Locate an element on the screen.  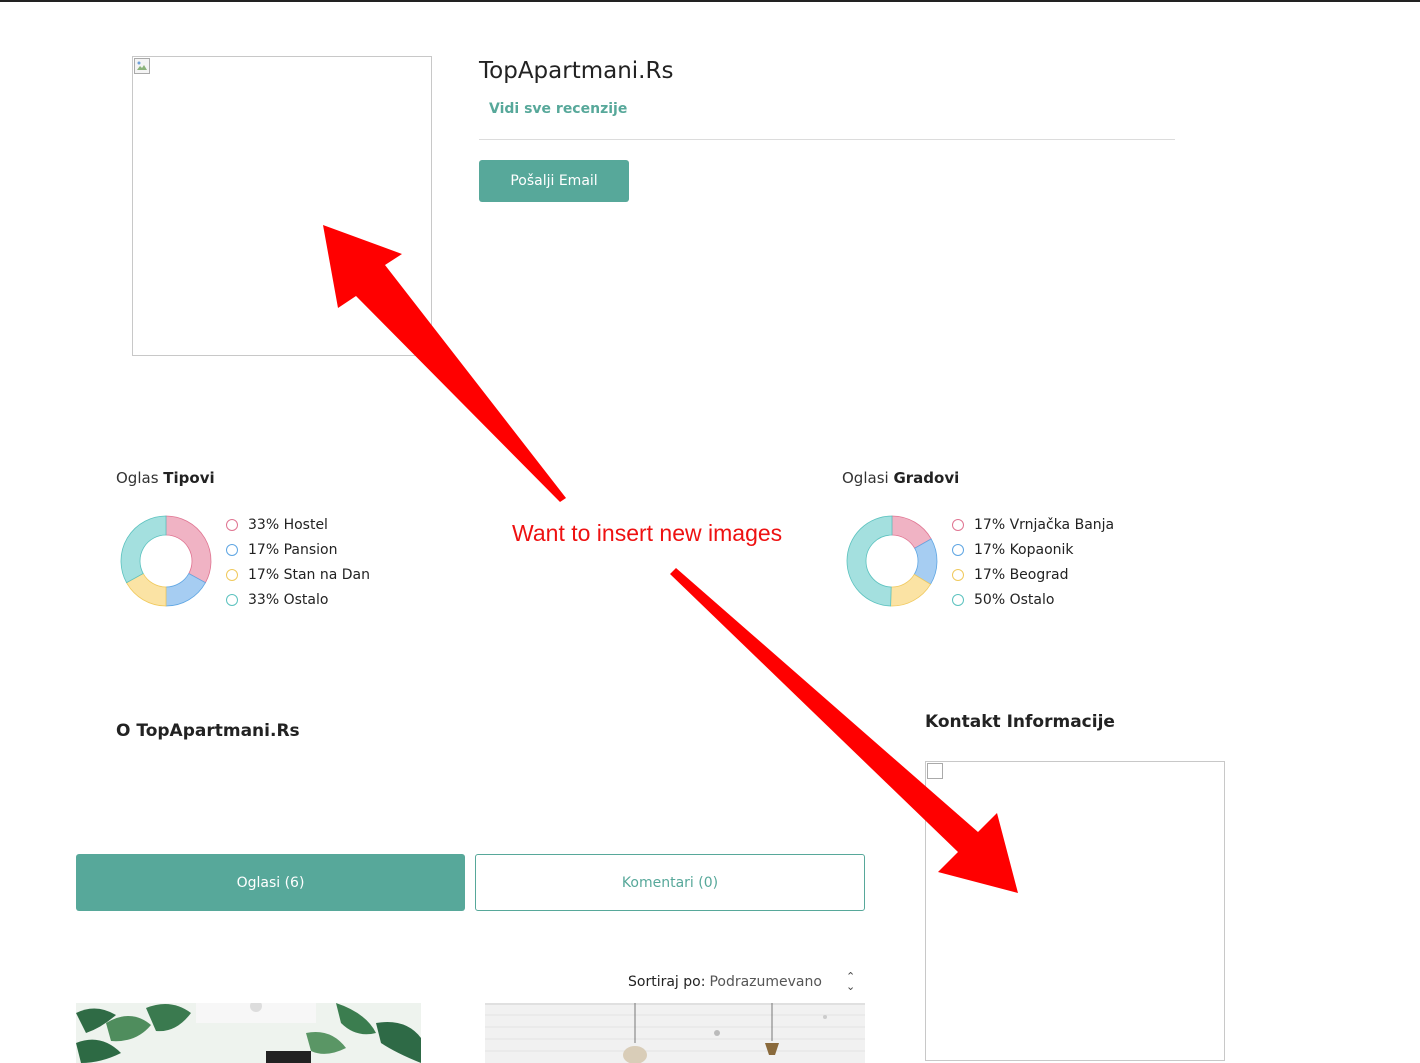
types-legend-label: 33% Ostalo is located at coordinates (288, 599).